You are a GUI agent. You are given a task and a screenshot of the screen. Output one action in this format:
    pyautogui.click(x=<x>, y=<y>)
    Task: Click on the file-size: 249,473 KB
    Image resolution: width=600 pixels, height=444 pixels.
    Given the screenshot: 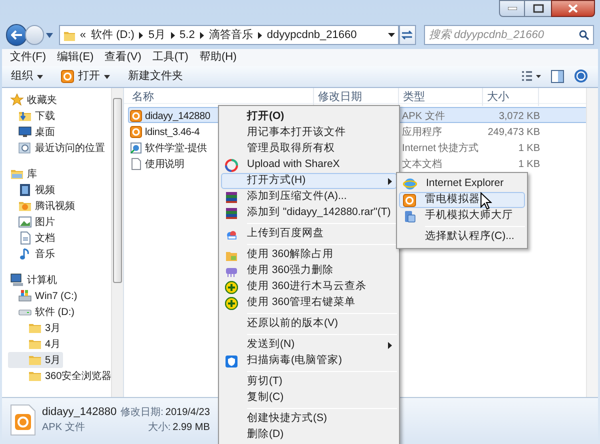 What is the action you would take?
    pyautogui.click(x=514, y=132)
    